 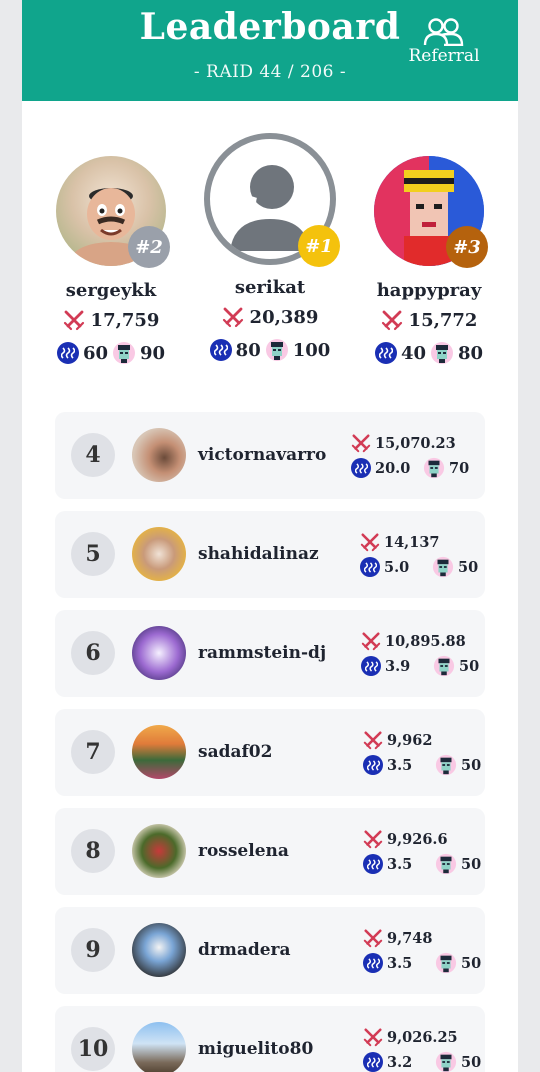 What do you see at coordinates (270, 287) in the screenshot?
I see `podium-name: serikat` at bounding box center [270, 287].